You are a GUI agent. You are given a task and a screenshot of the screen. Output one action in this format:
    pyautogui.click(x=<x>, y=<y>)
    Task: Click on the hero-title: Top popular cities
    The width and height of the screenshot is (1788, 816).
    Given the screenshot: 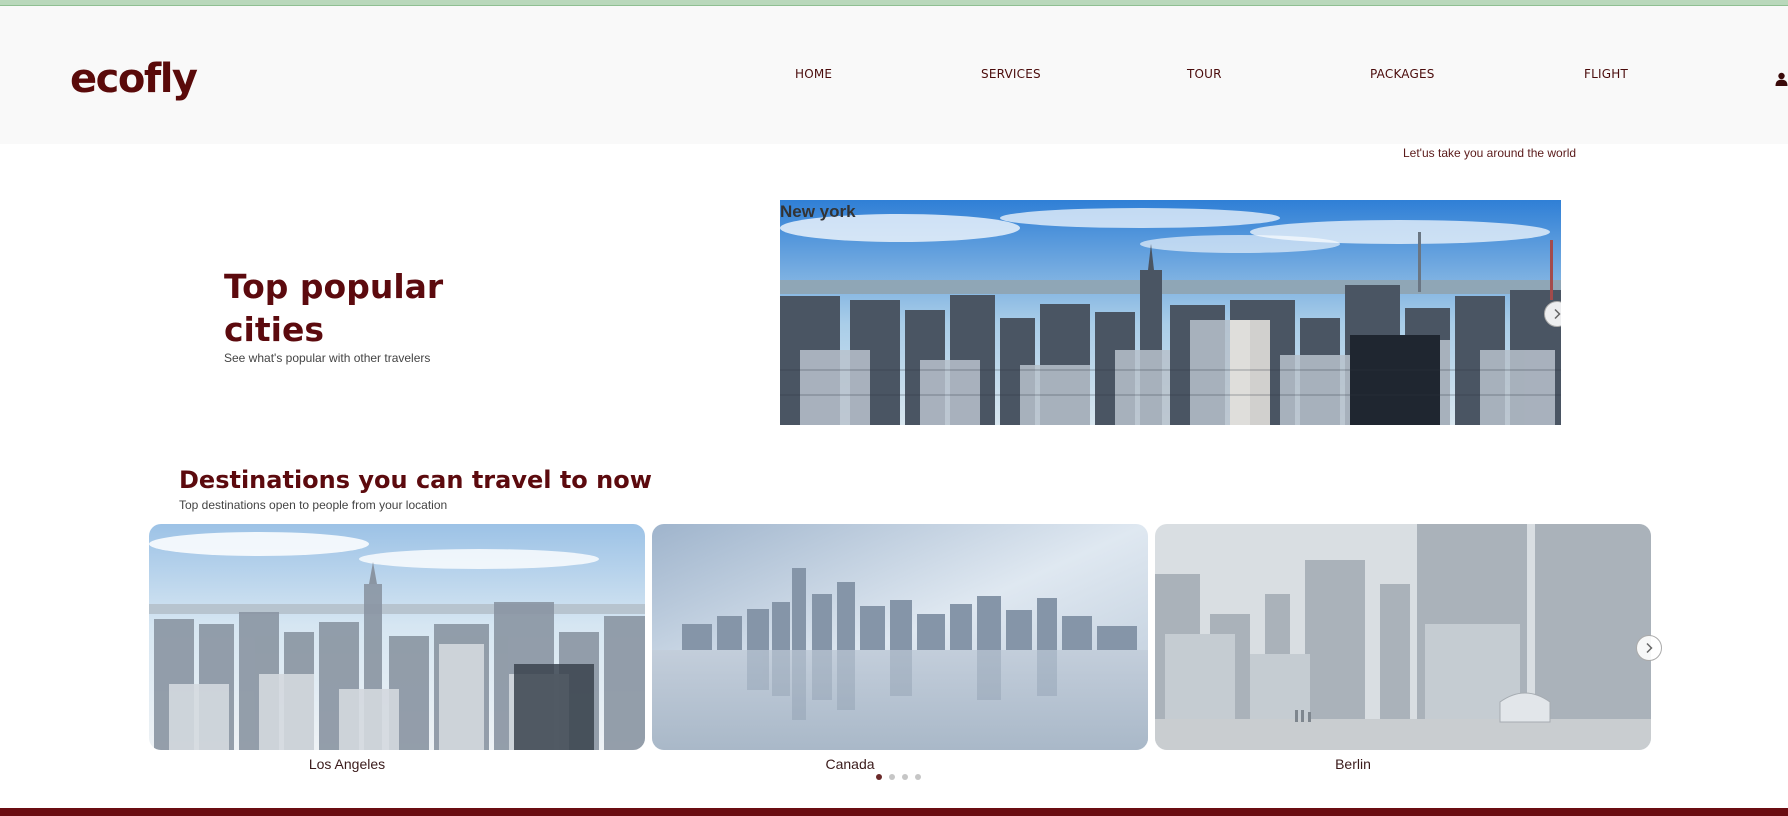 What is the action you would take?
    pyautogui.click(x=334, y=308)
    